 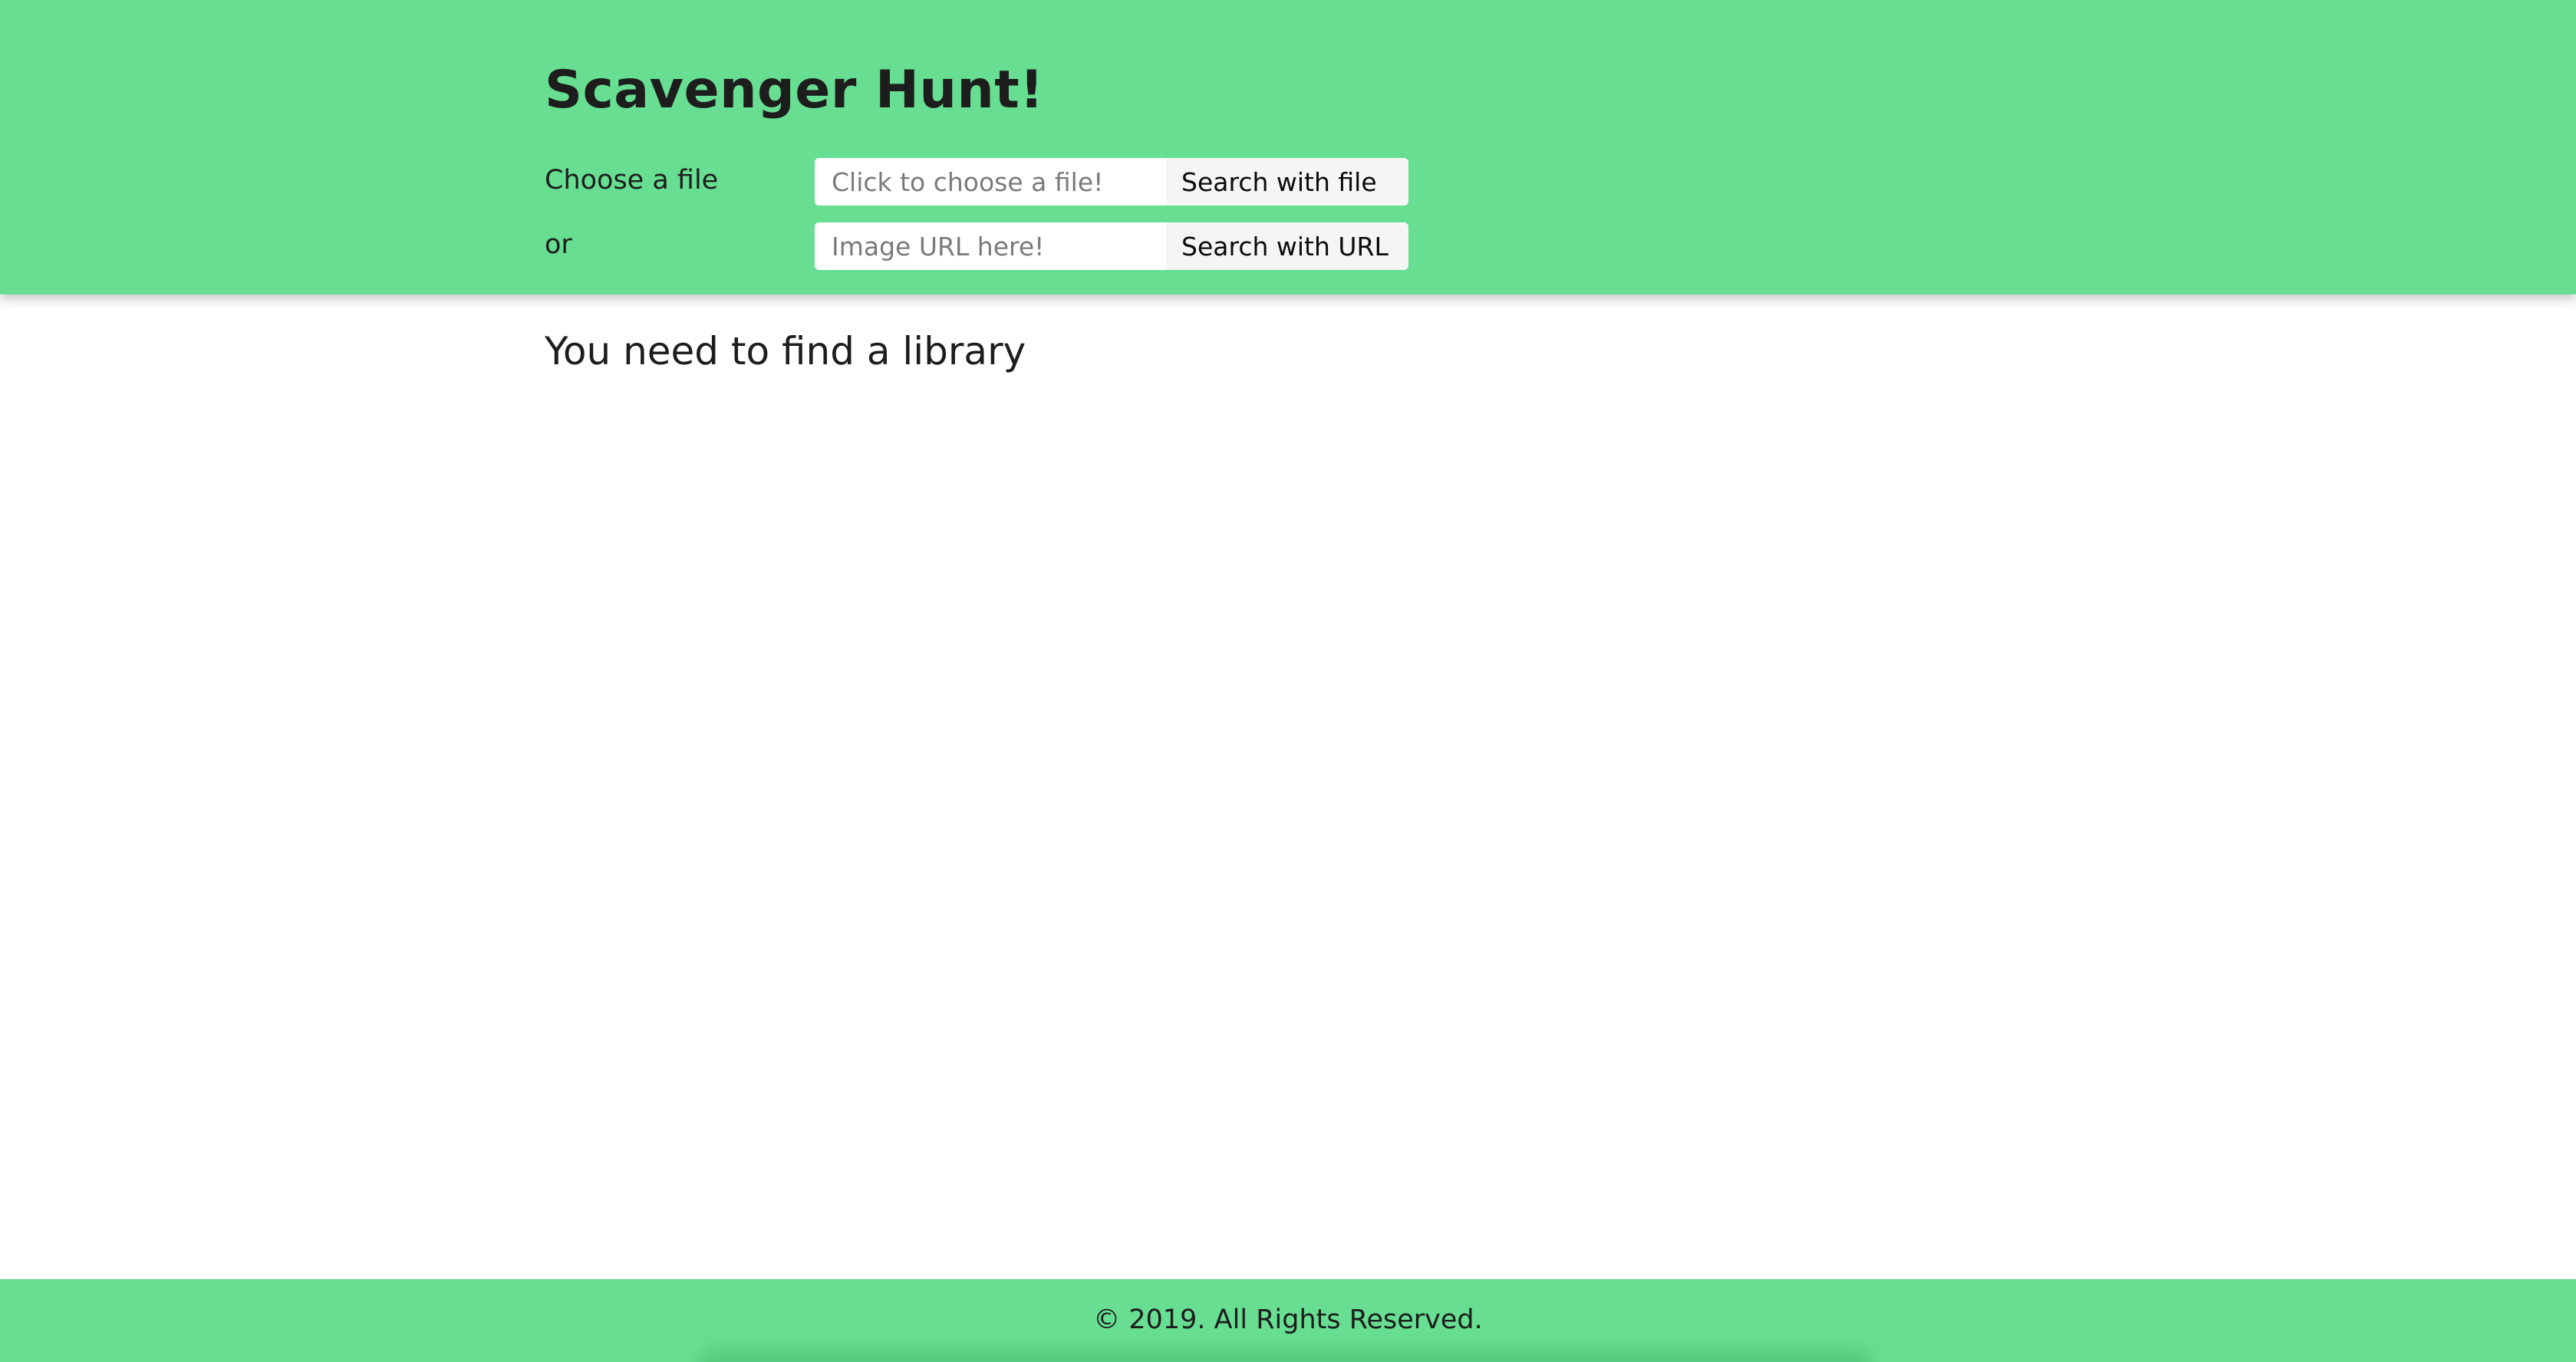 I want to click on hunt-prompt: You need to find a library, so click(x=785, y=351).